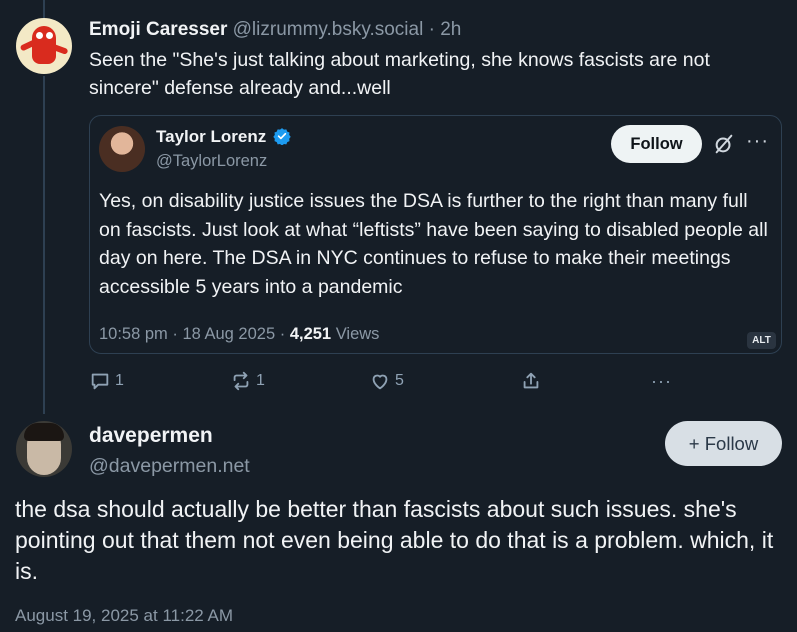 The height and width of the screenshot is (632, 797). I want to click on like-icon, so click(380, 382).